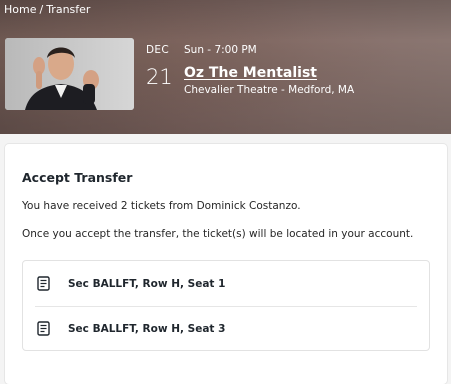 This screenshot has height=384, width=451. I want to click on ticket-row: Sec BALLFT, Row H, Seat 3, so click(226, 328).